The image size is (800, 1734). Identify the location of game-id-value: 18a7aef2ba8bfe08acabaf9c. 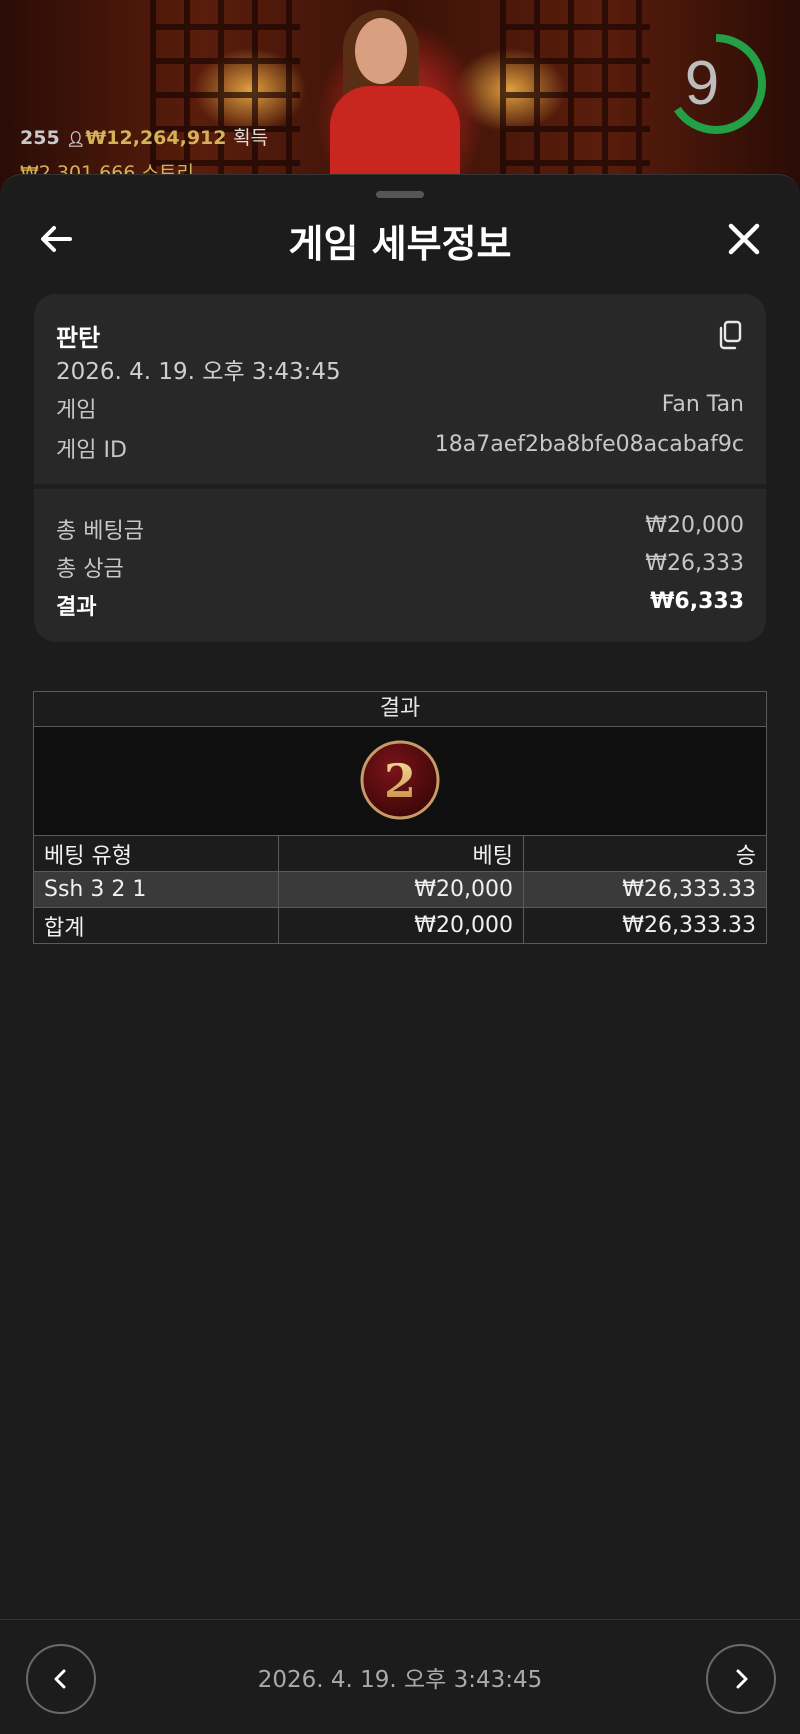
(589, 444).